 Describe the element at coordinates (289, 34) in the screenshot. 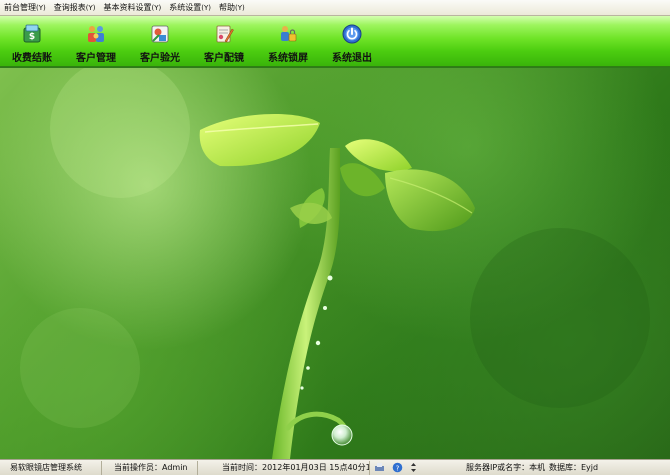

I see `lock-screen-icon` at that location.